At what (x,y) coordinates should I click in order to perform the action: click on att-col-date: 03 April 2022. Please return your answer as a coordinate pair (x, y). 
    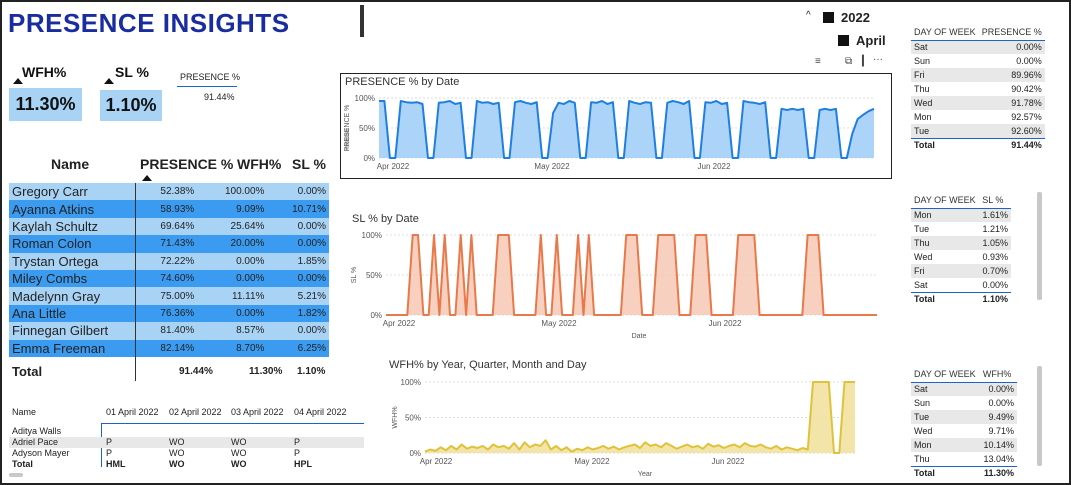
    Looking at the image, I should click on (257, 412).